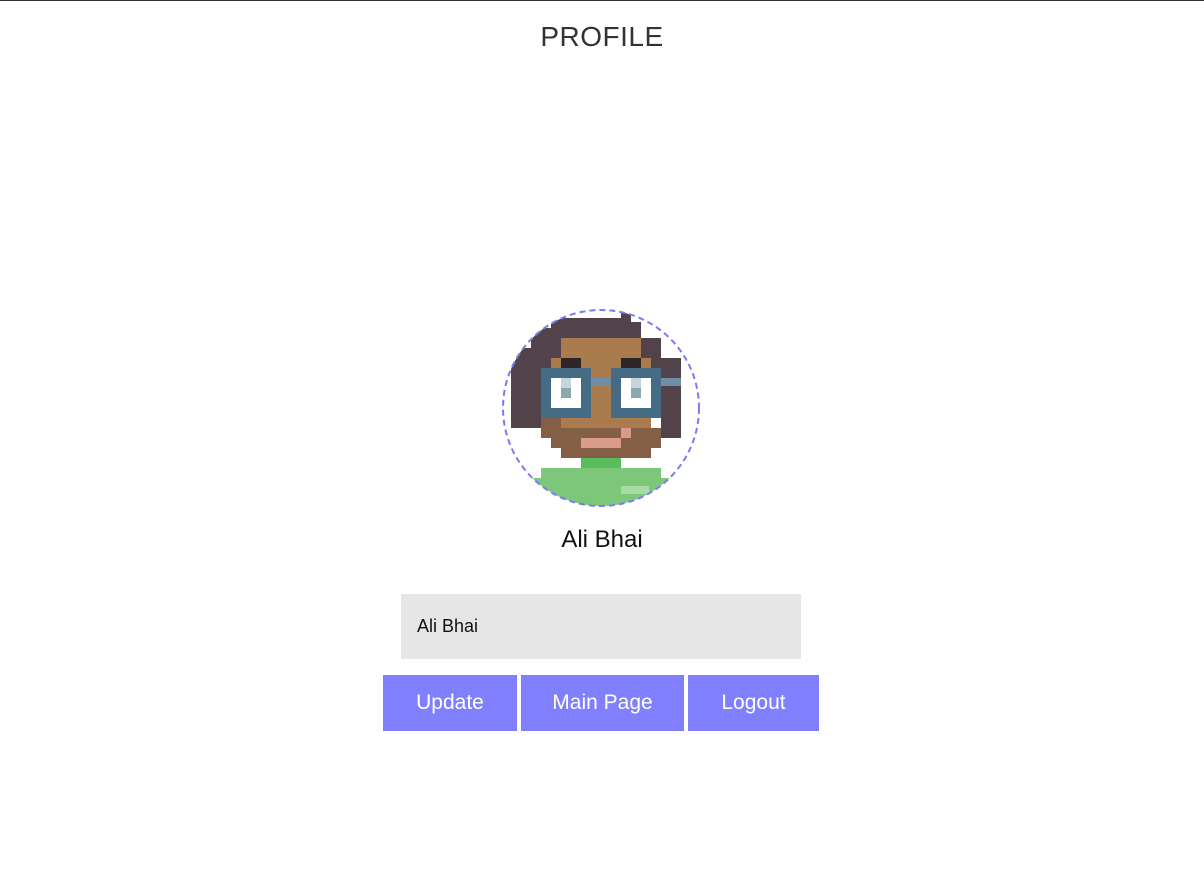  What do you see at coordinates (602, 0) in the screenshot?
I see `top-divider` at bounding box center [602, 0].